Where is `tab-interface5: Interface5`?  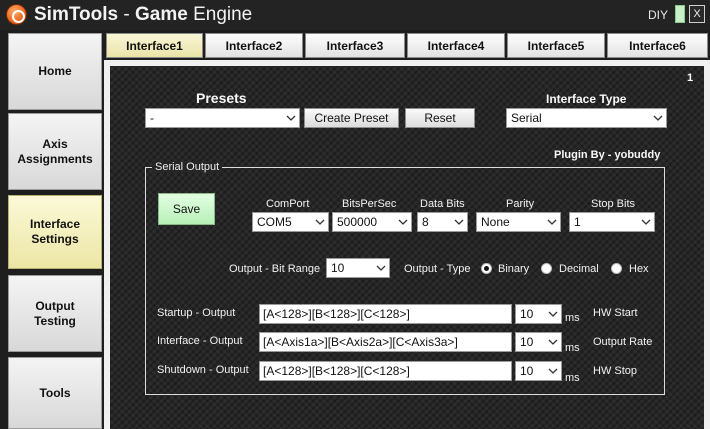
tab-interface5: Interface5 is located at coordinates (556, 45).